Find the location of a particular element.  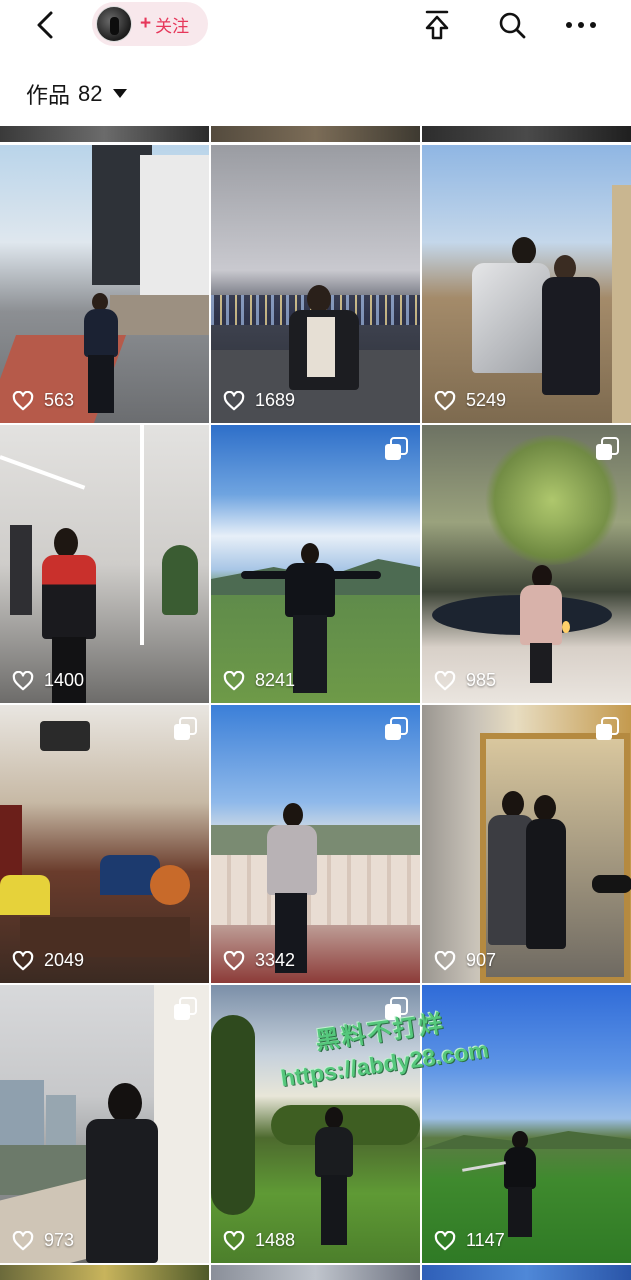

post-thumbnail: 985 is located at coordinates (526, 564).